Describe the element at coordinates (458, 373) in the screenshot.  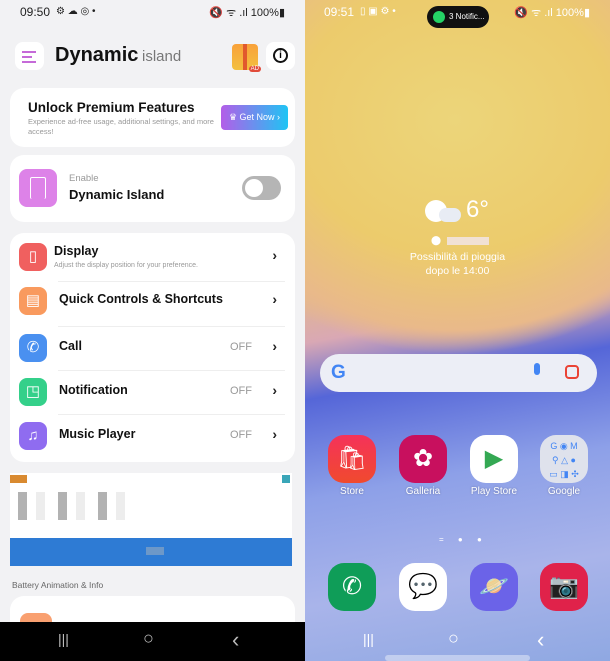
I see `google-search-bar: G` at that location.